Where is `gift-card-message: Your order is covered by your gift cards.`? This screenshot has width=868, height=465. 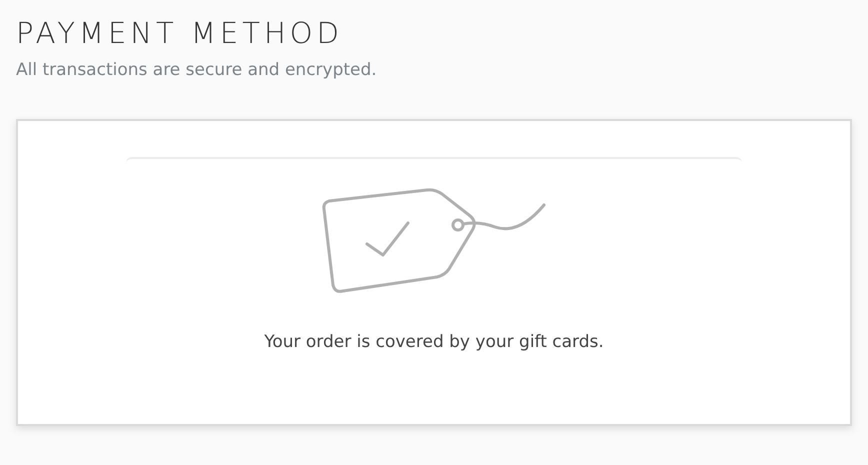
gift-card-message: Your order is covered by your gift cards. is located at coordinates (434, 342).